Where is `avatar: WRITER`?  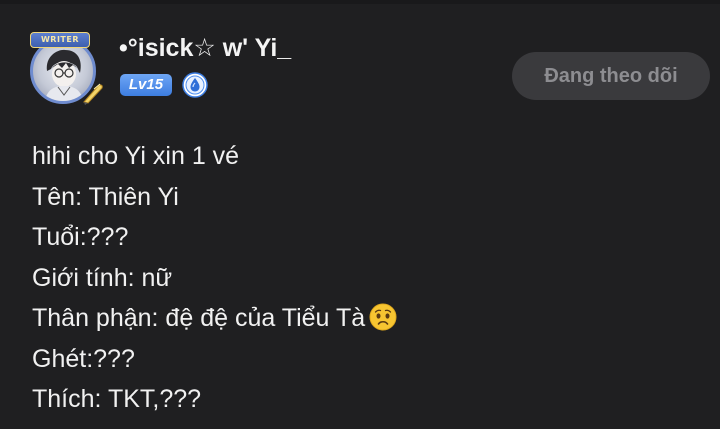 avatar: WRITER is located at coordinates (66, 70).